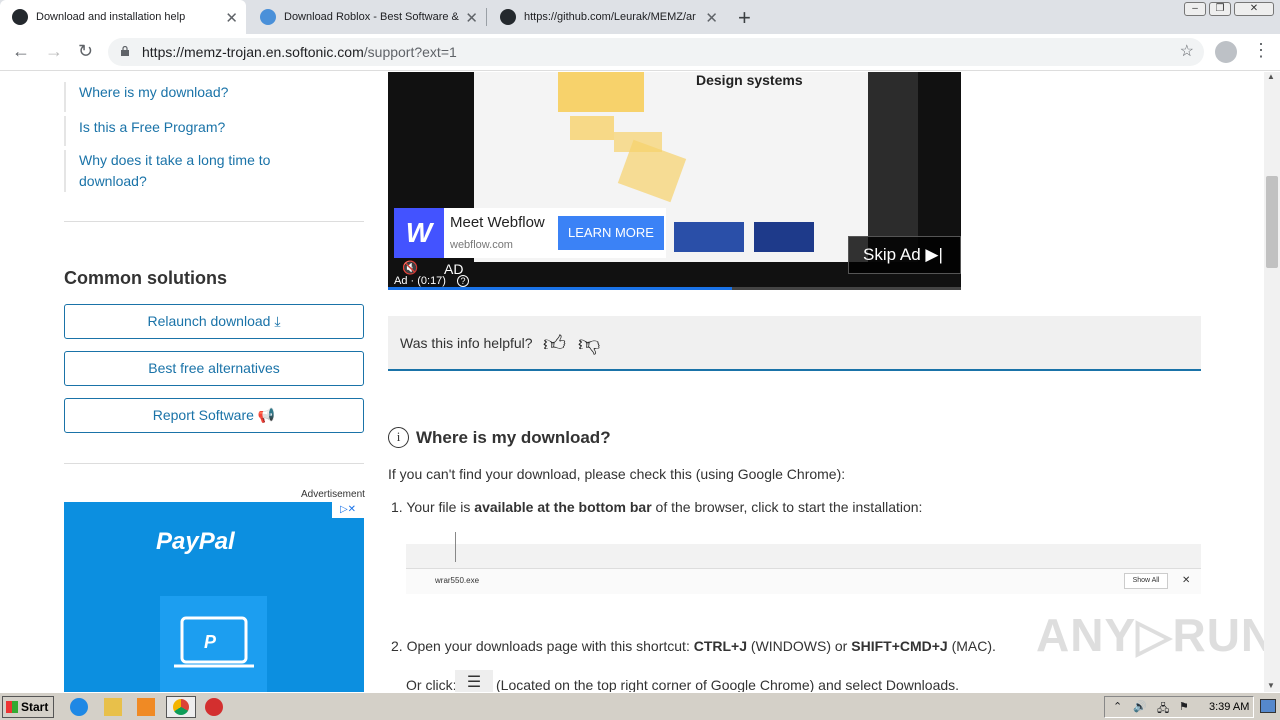  I want to click on maximize-button: ❐, so click(1220, 9).